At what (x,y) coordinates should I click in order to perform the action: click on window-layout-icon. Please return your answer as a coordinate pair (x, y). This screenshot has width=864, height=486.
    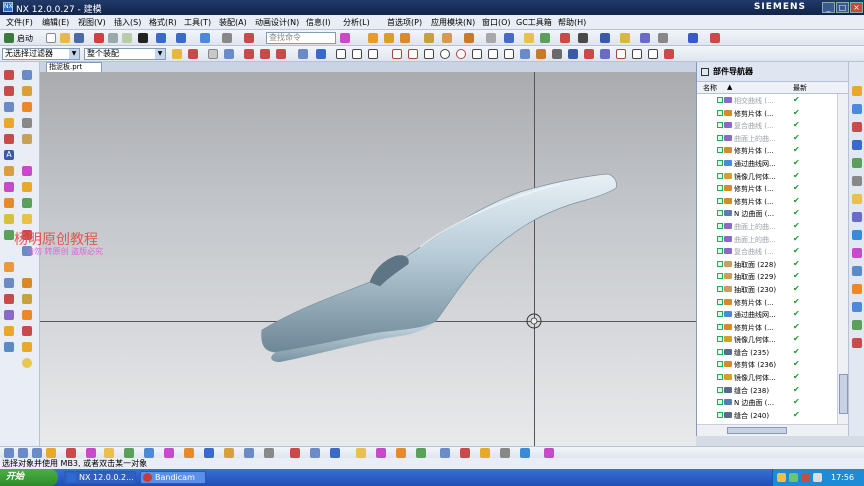
    Looking at the image, I should click on (227, 38).